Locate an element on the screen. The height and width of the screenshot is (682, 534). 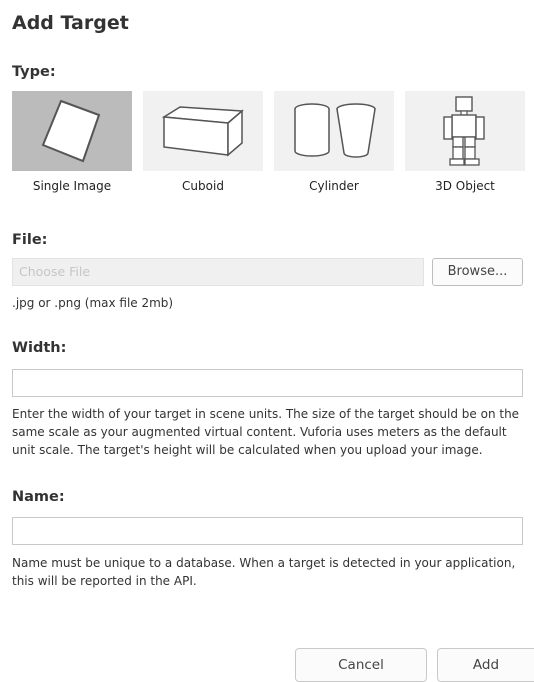
cylinder-icon is located at coordinates (334, 131).